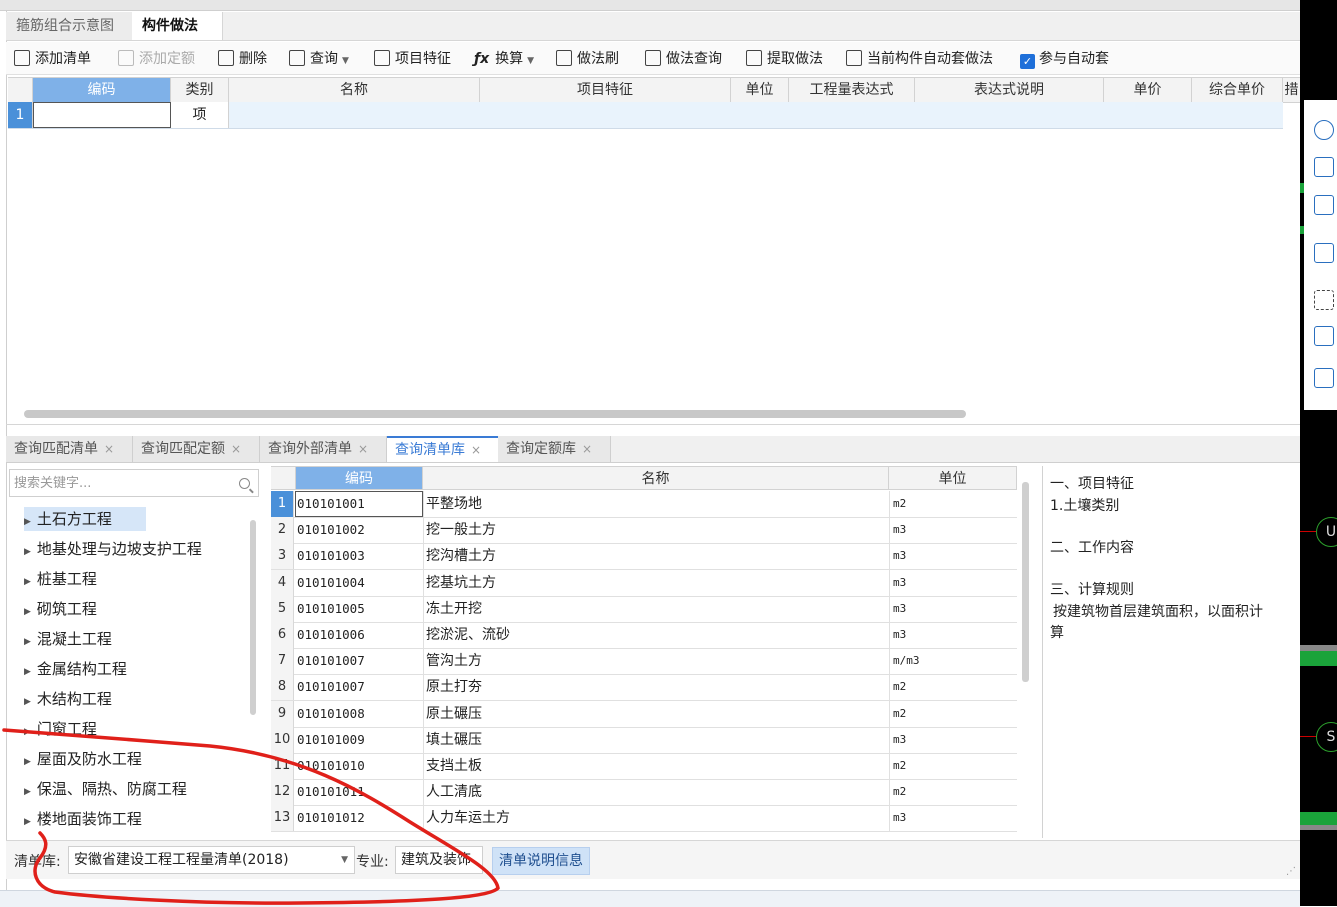 This screenshot has width=1337, height=907. Describe the element at coordinates (1064, 59) in the screenshot. I see `participate-auto-checkbox: ✓ 参与自动套` at that location.